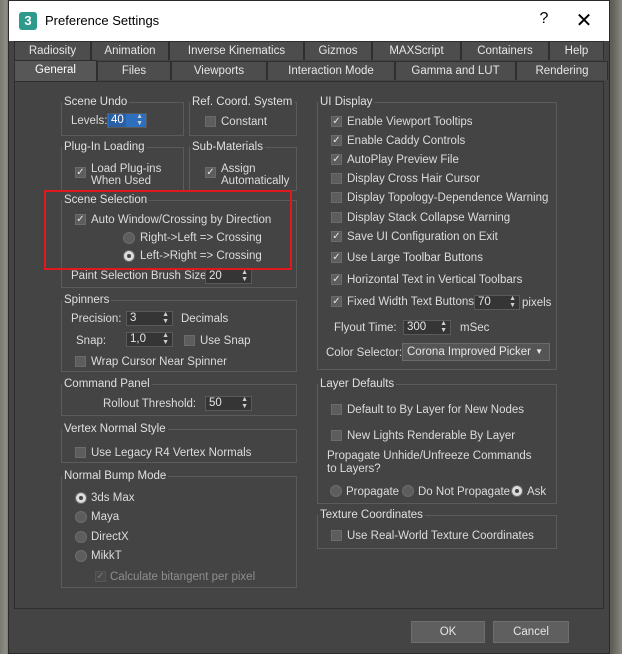  What do you see at coordinates (562, 70) in the screenshot?
I see `tab-rendering: Rendering` at bounding box center [562, 70].